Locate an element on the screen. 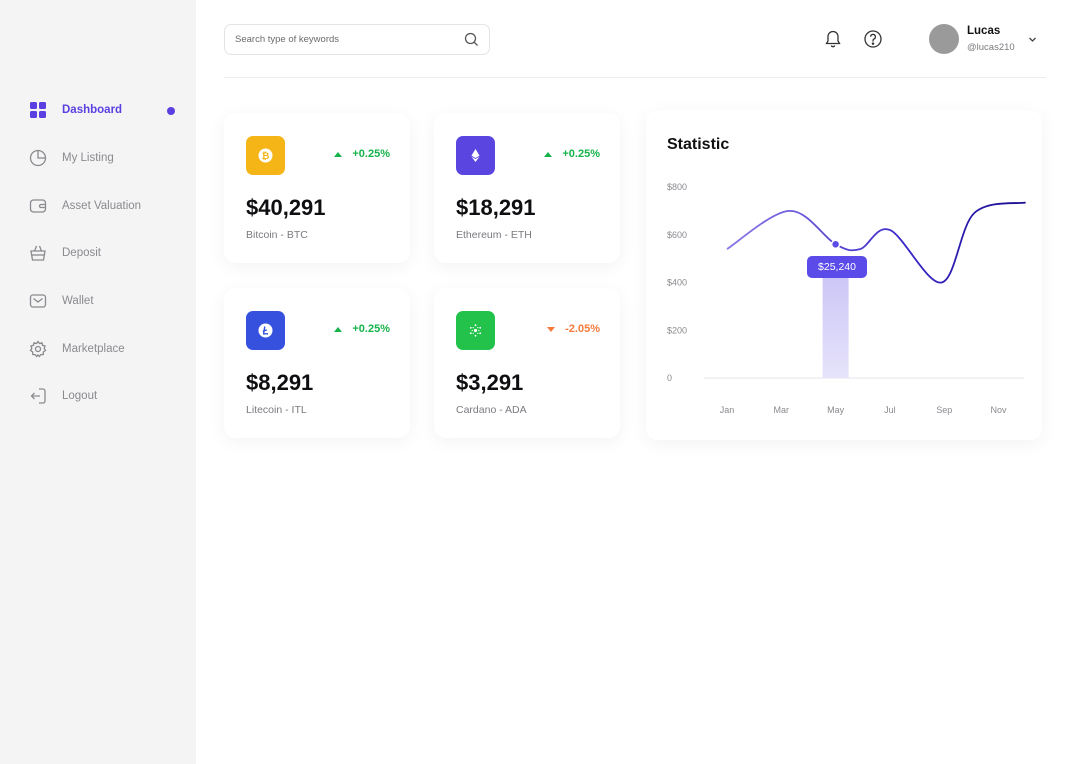 The height and width of the screenshot is (764, 1072). sidebar-item-asset-valuation: Asset Valuation is located at coordinates (85, 206).